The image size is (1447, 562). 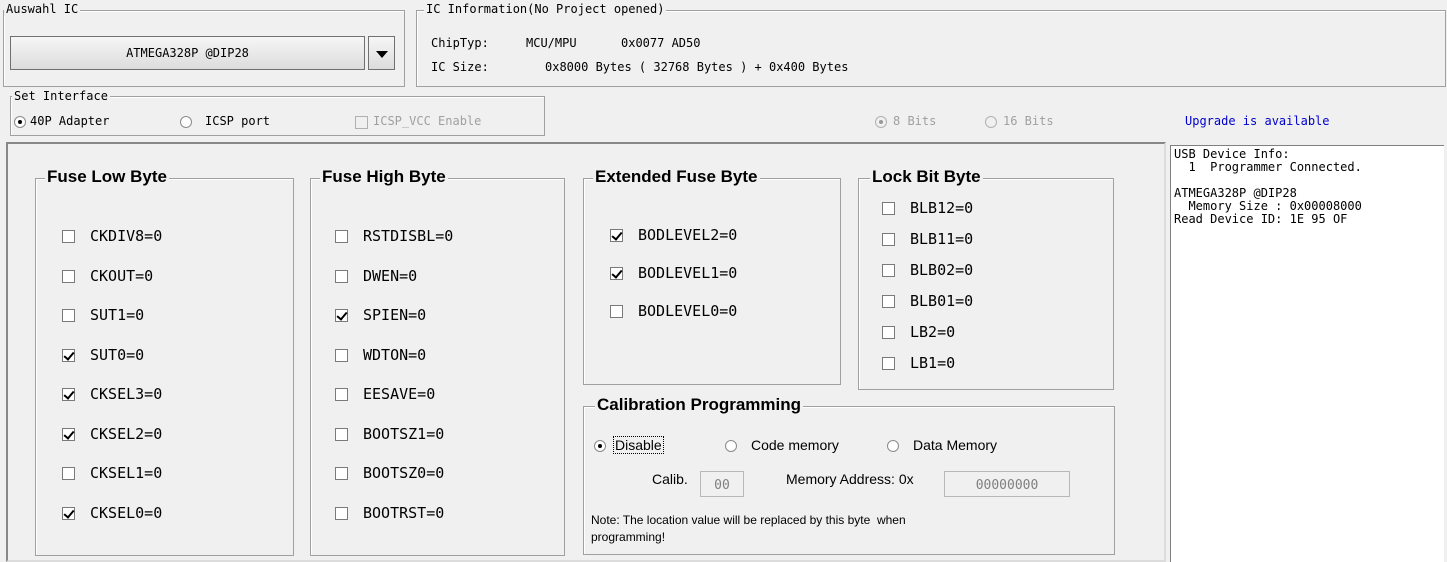 I want to click on log-line: Read Device ID: 1E 95 OF, so click(x=1261, y=219).